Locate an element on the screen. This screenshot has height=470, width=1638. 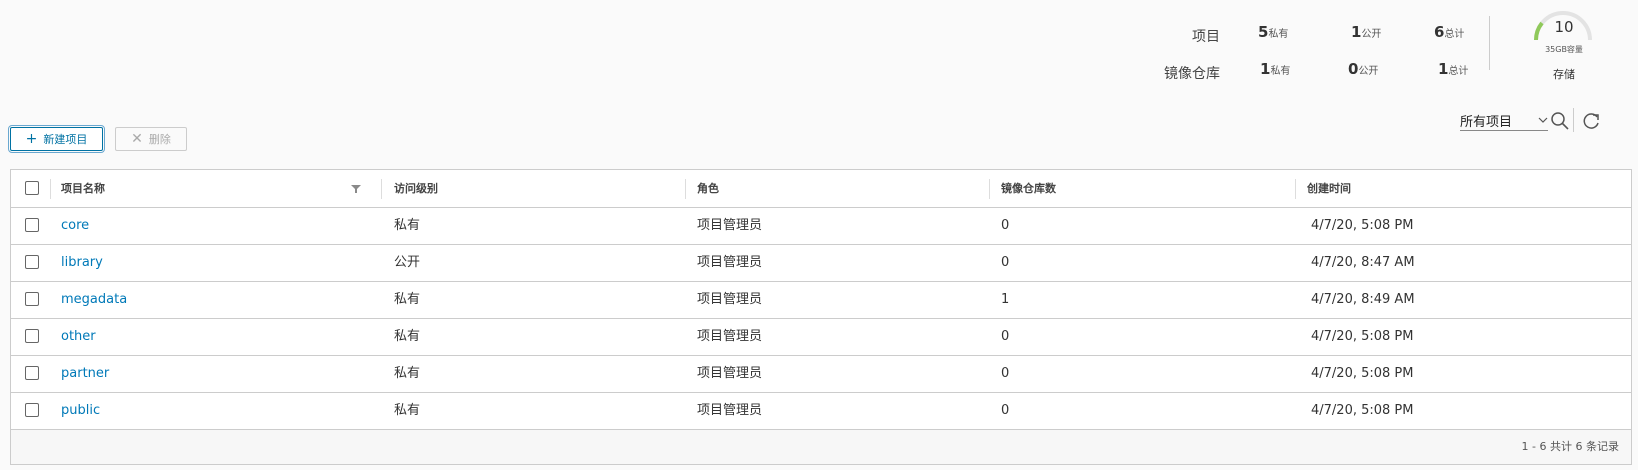
access-level: 公开 is located at coordinates (407, 262).